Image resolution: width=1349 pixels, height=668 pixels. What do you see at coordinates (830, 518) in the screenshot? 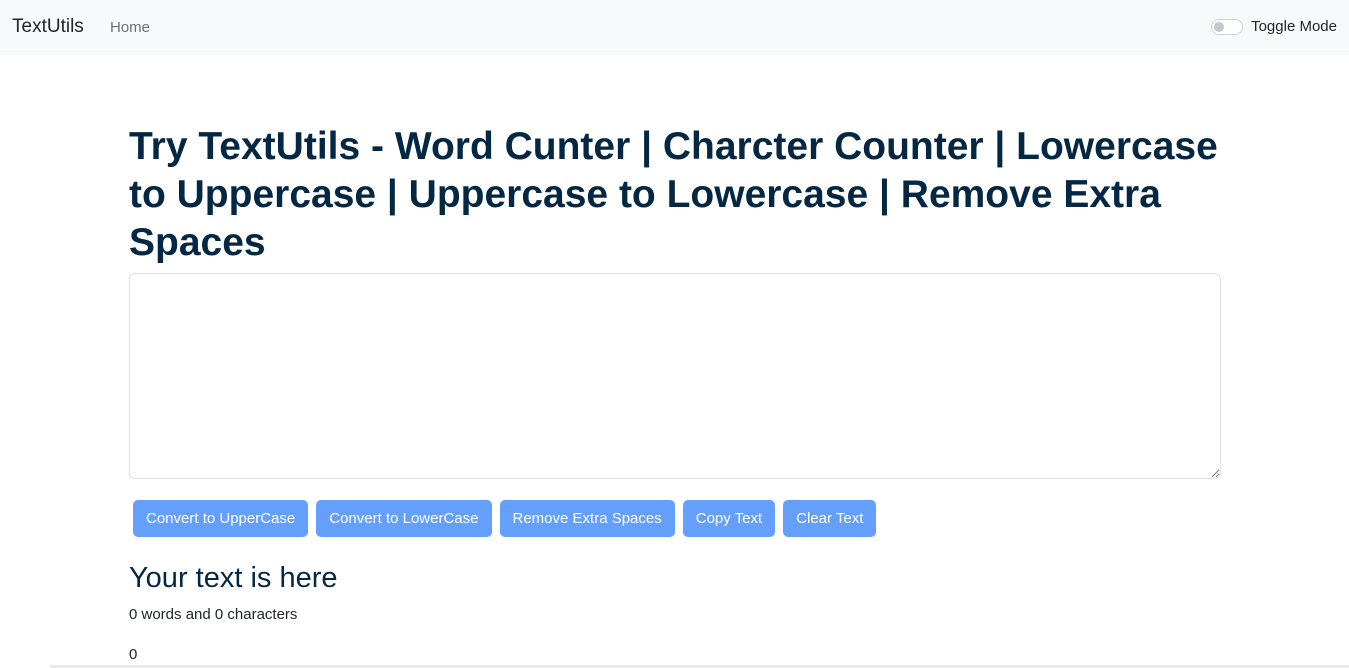
I see `clear-text-button: Clear Text` at bounding box center [830, 518].